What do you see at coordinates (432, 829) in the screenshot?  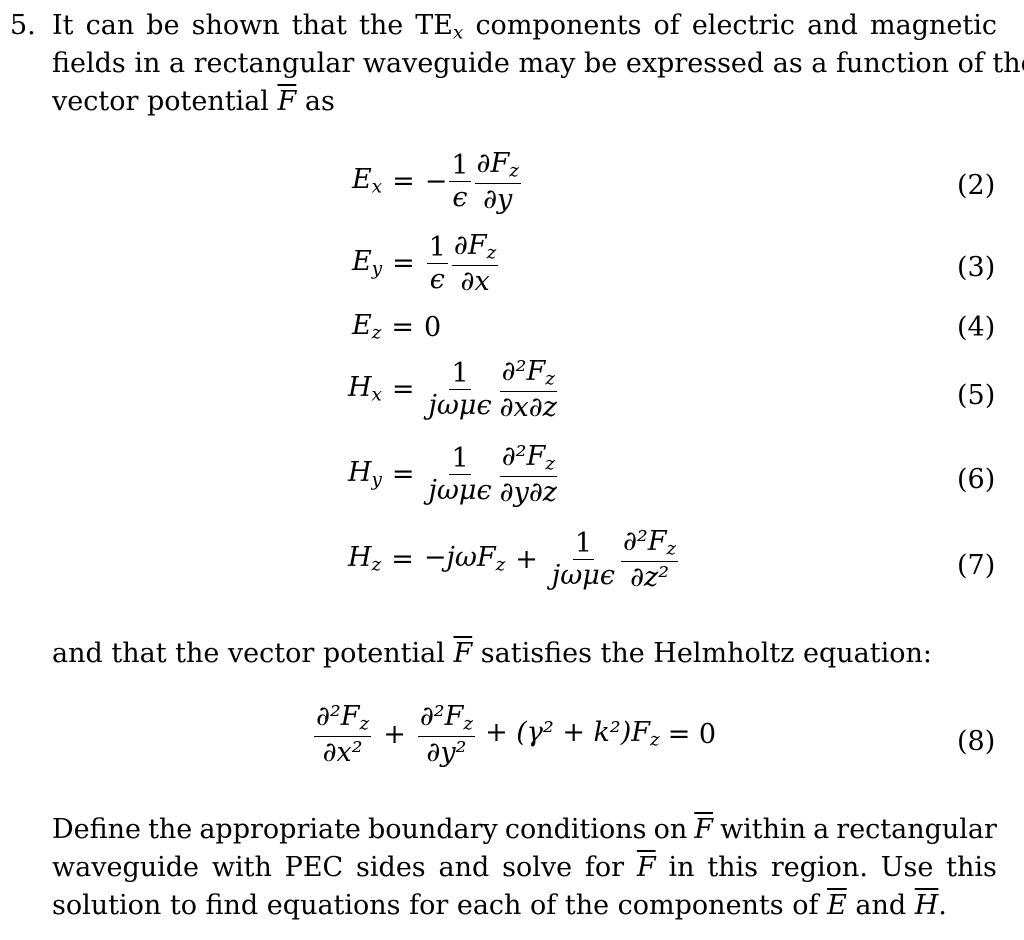 I see `word: boundary` at bounding box center [432, 829].